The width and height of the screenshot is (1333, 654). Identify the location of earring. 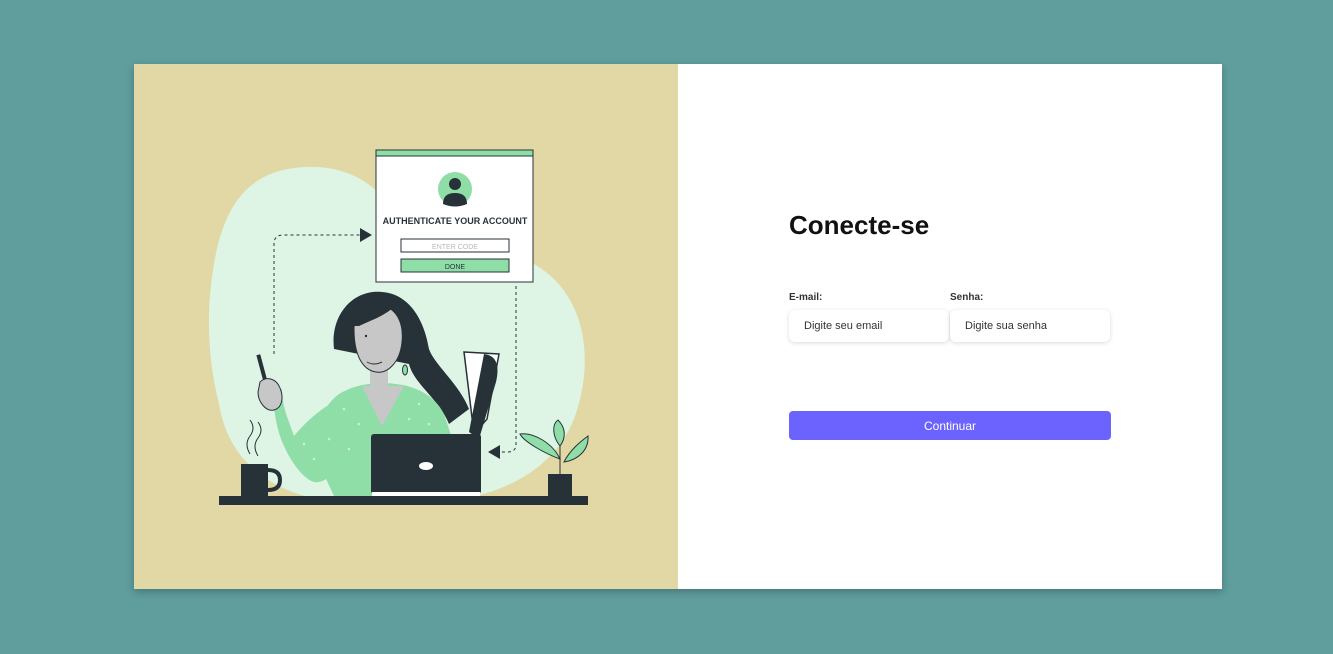
(405, 370).